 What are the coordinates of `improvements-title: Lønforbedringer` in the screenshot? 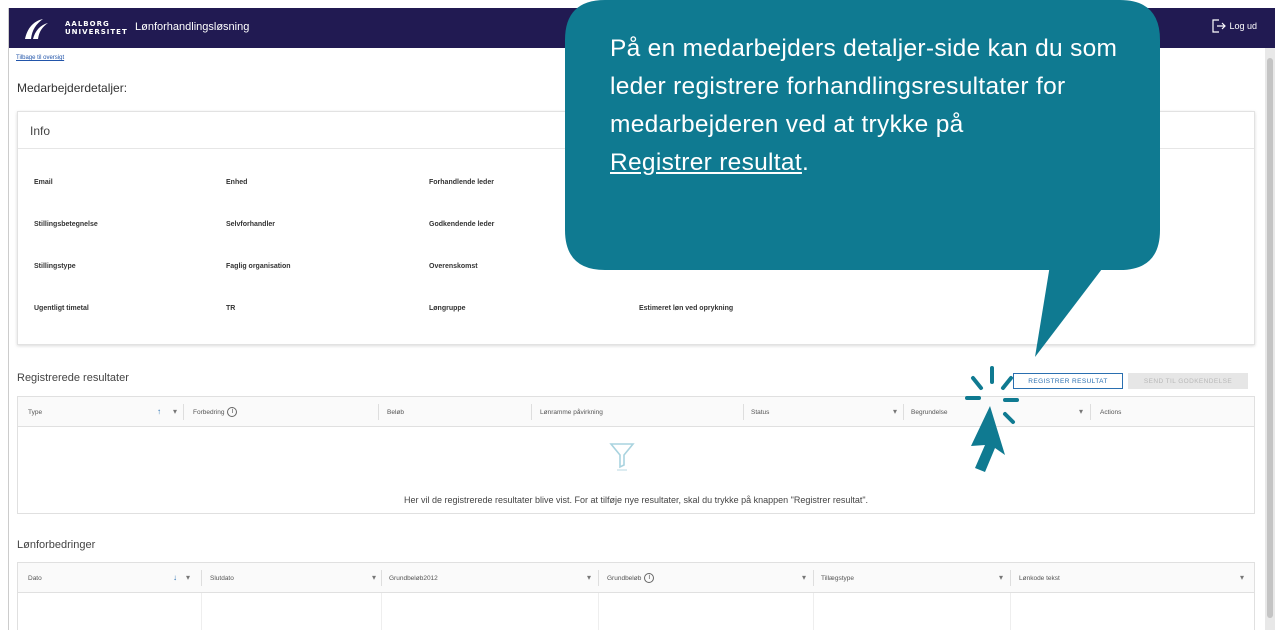 It's located at (56, 545).